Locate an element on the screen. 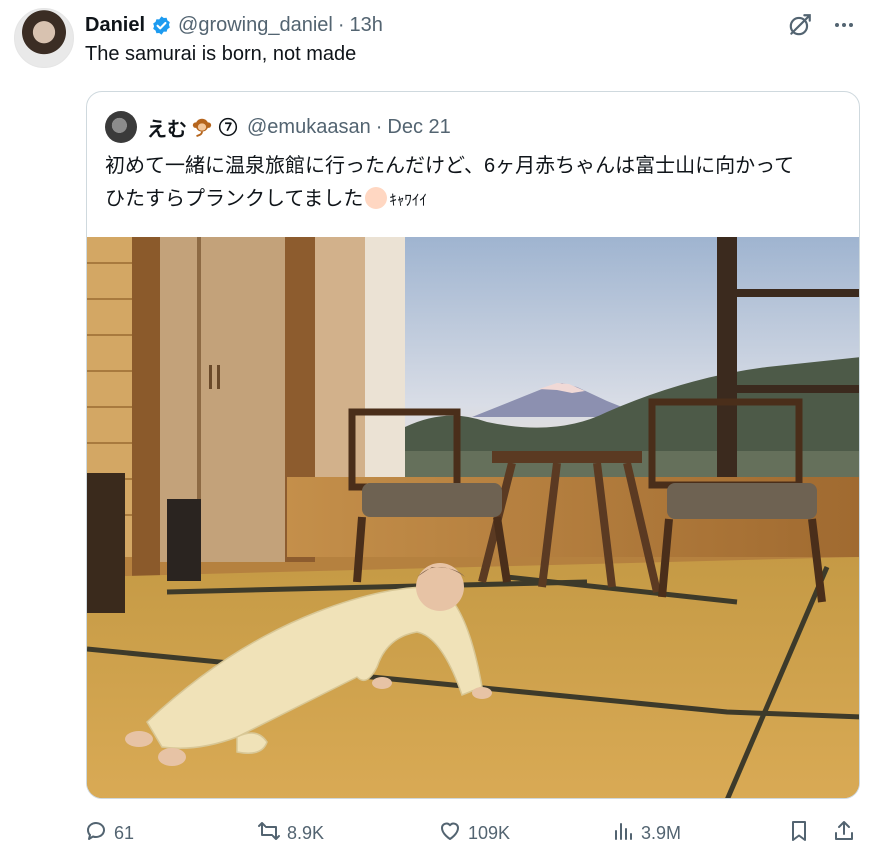 The image size is (878, 858). like-count: 109K is located at coordinates (489, 832).